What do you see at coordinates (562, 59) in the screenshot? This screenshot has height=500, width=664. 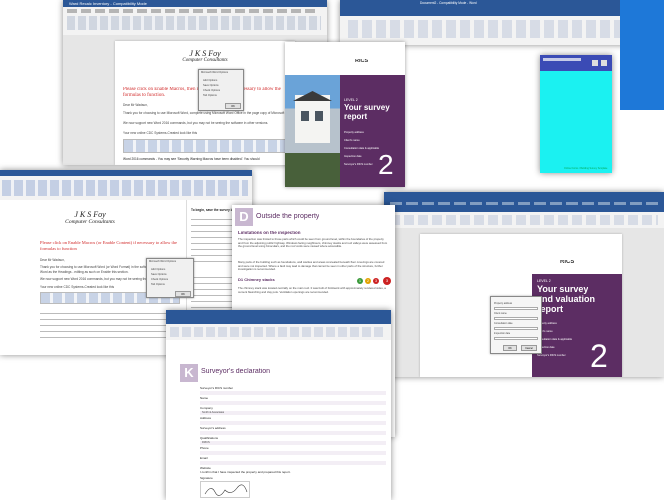 I see `title-text-bar` at bounding box center [562, 59].